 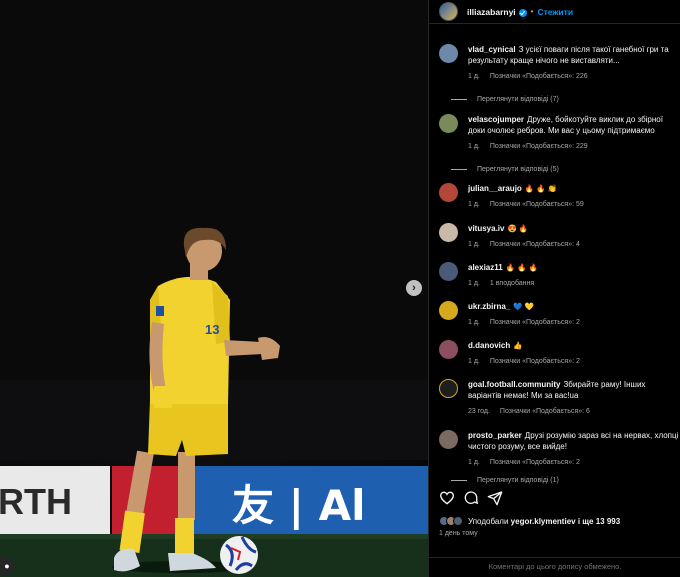 What do you see at coordinates (512, 283) in the screenshot?
I see `comment-likes: 1 вподобання` at bounding box center [512, 283].